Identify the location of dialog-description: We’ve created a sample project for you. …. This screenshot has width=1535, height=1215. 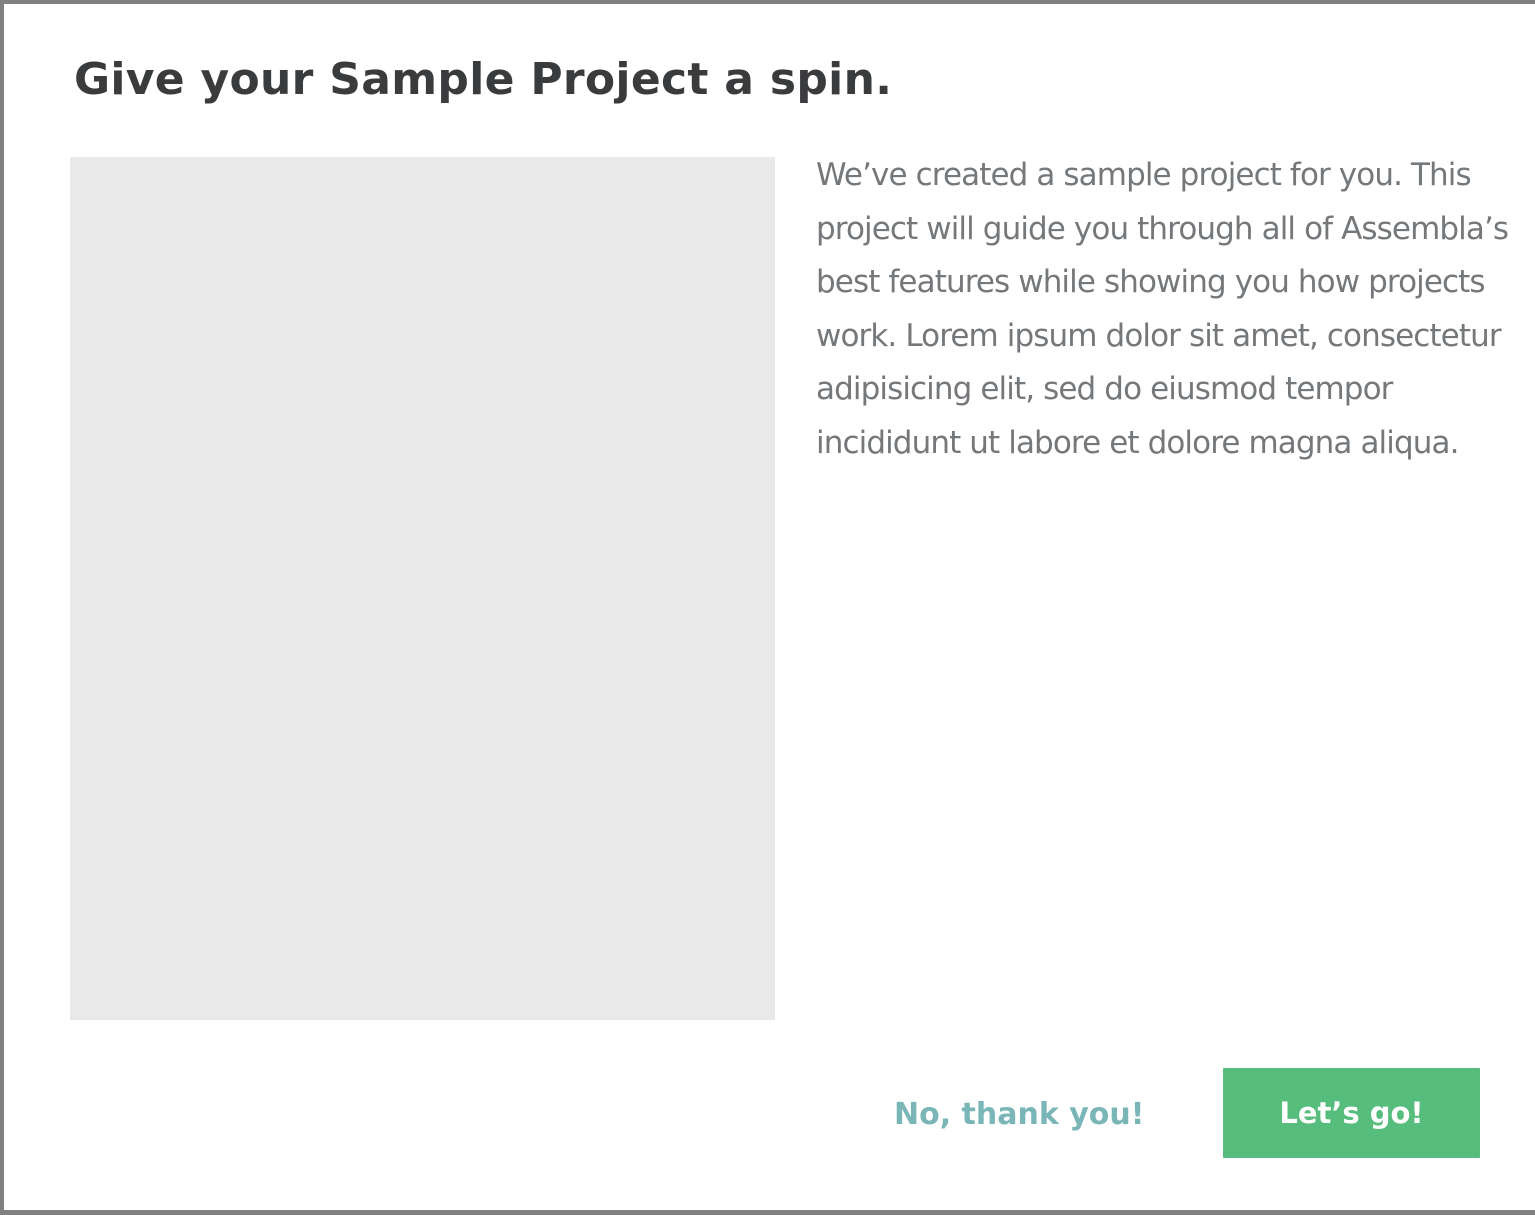
(1162, 309).